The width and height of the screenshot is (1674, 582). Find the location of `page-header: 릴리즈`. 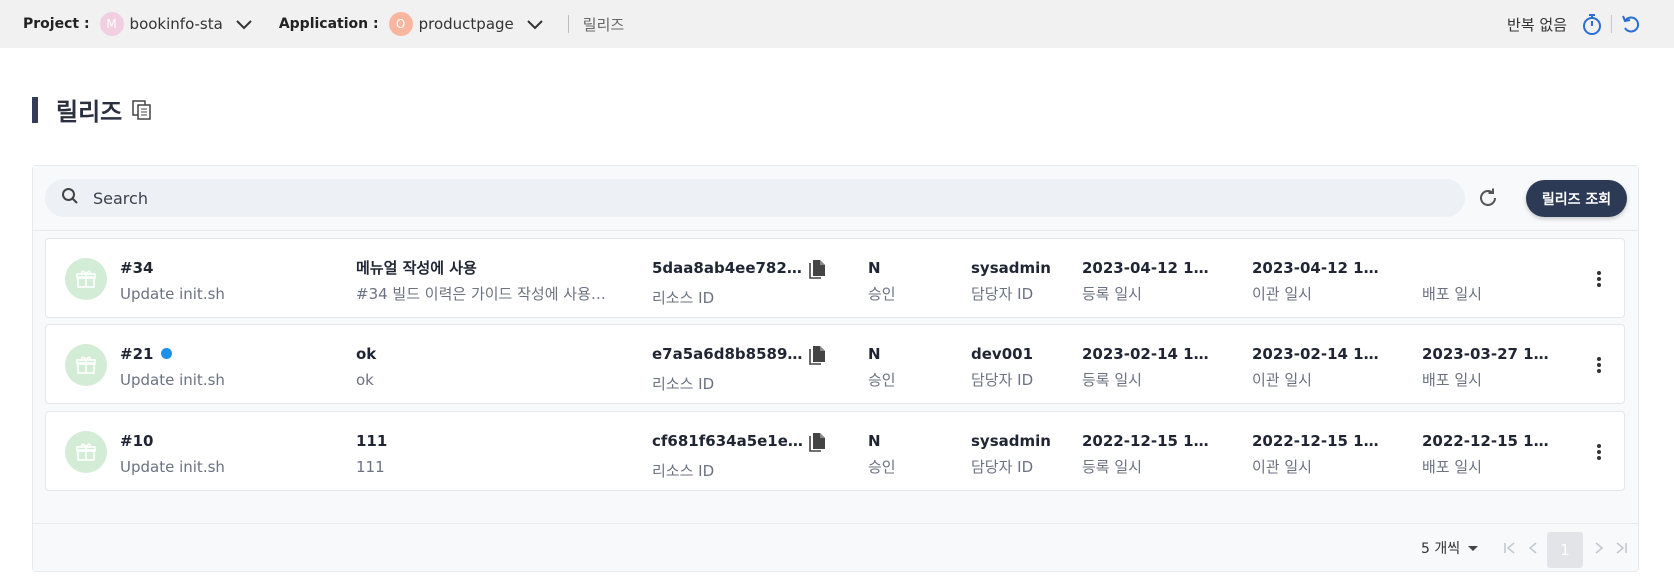

page-header: 릴리즈 is located at coordinates (93, 109).